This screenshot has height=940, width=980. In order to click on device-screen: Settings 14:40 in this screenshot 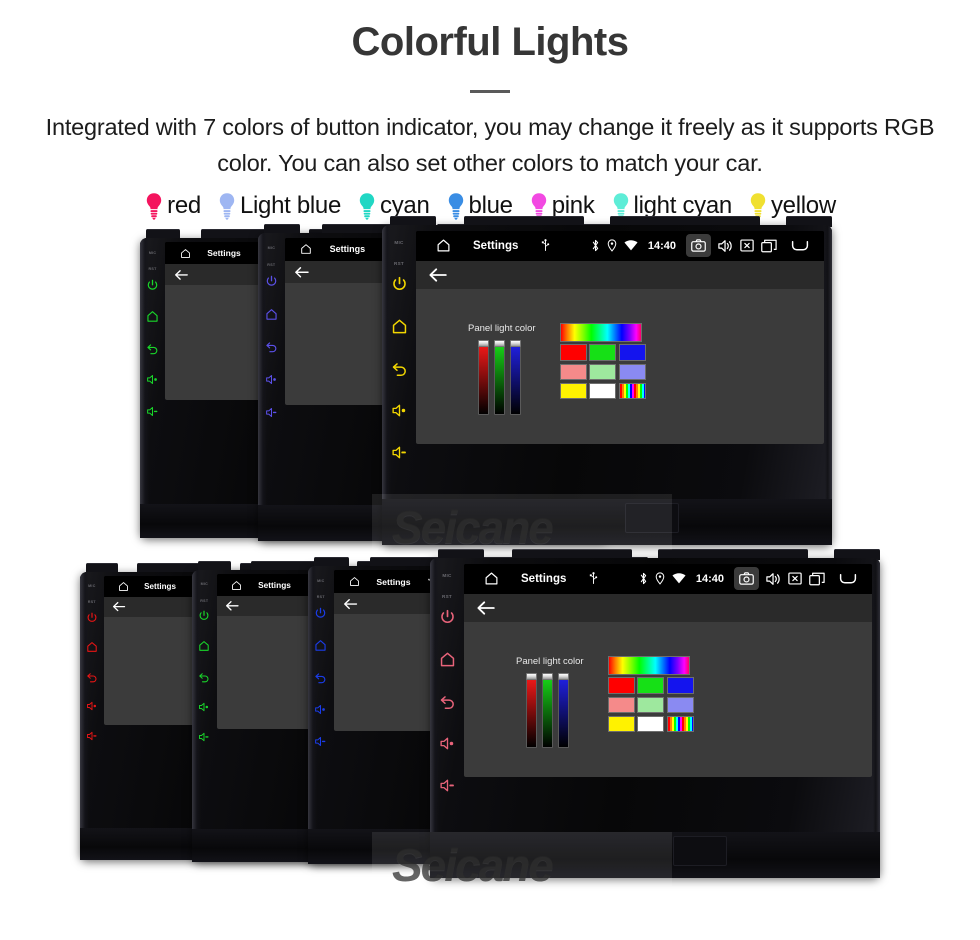, I will do `click(668, 670)`.